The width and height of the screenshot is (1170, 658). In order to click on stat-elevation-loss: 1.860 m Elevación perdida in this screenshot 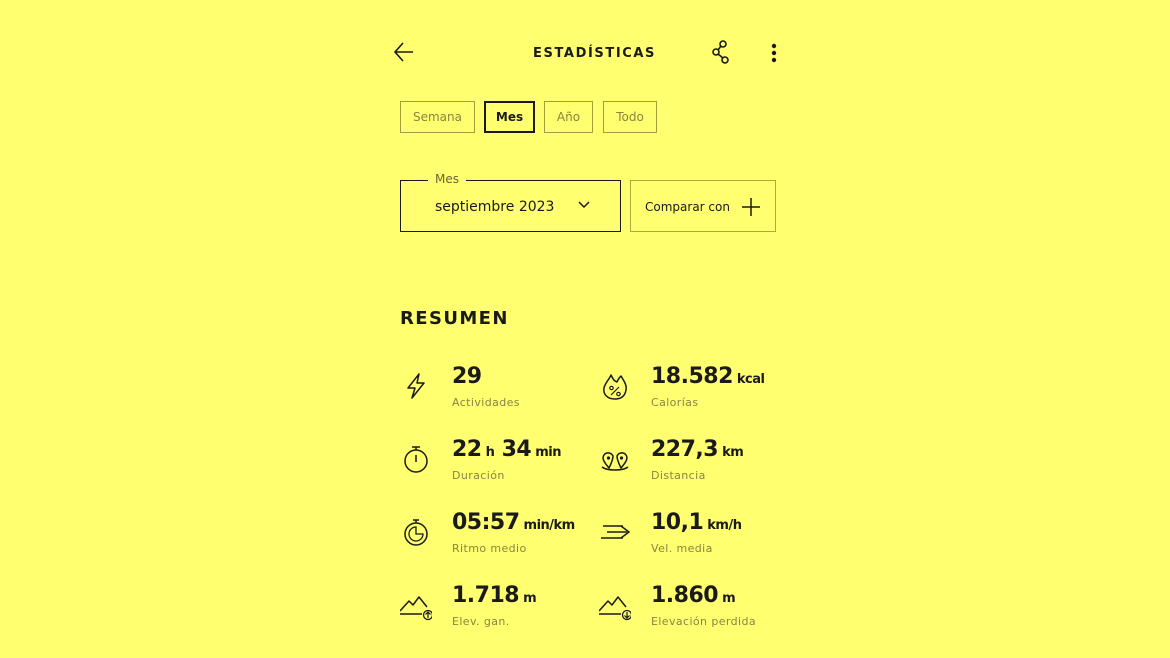, I will do `click(694, 608)`.